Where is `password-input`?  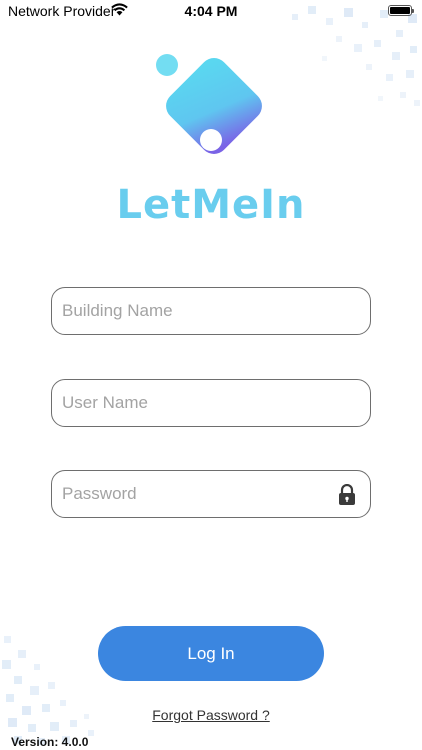
password-input is located at coordinates (211, 494).